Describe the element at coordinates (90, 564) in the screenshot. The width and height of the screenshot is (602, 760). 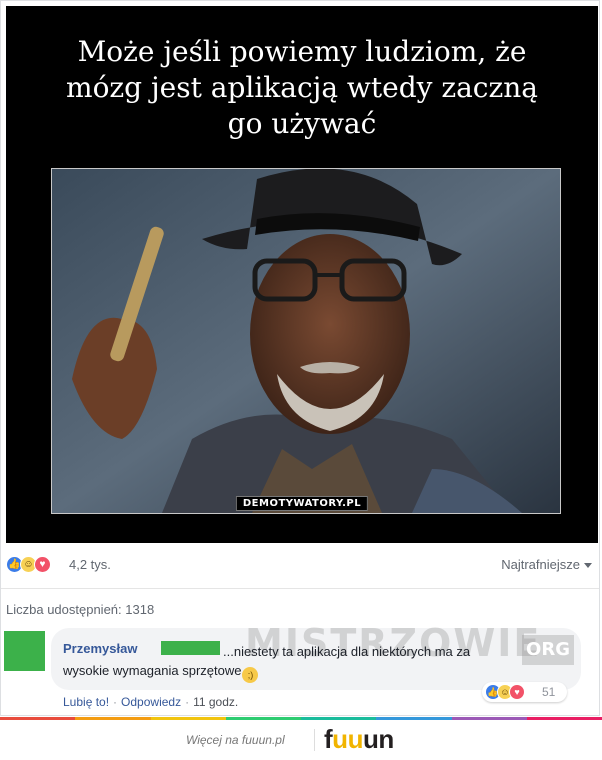
I see `reaction-count: 4,2 tys.` at that location.